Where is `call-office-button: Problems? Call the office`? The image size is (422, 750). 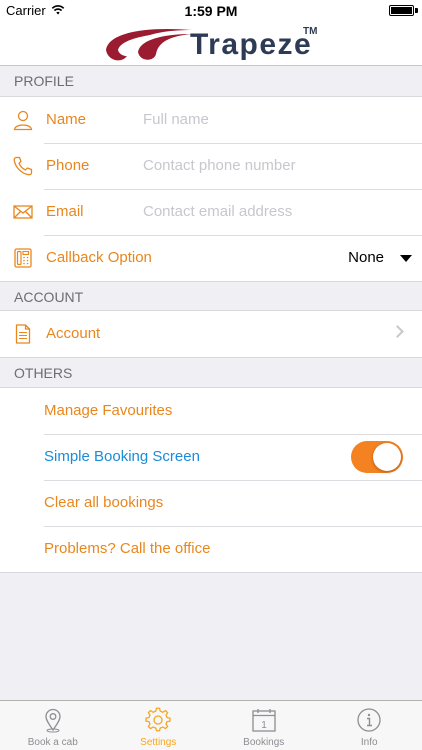 call-office-button: Problems? Call the office is located at coordinates (127, 548).